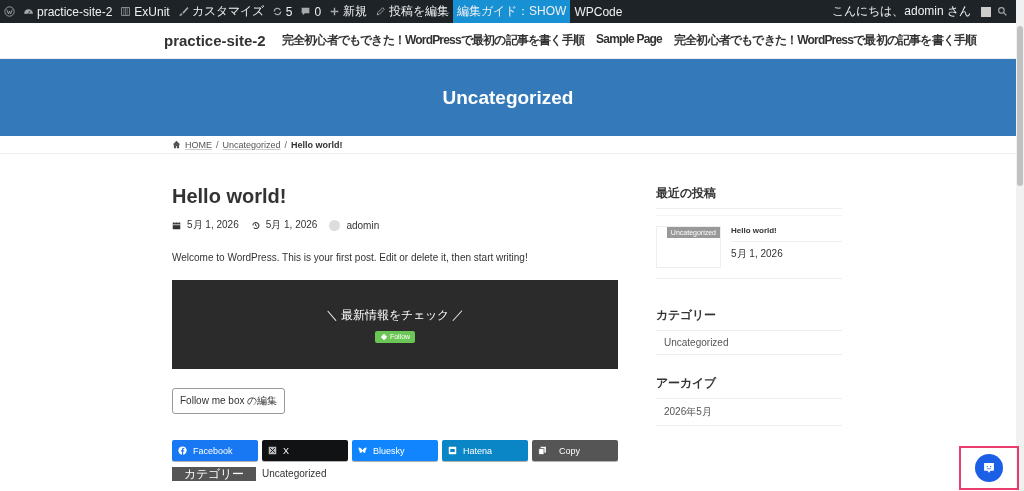  What do you see at coordinates (145, 11) in the screenshot?
I see `admin-bar-item: ExUnit` at bounding box center [145, 11].